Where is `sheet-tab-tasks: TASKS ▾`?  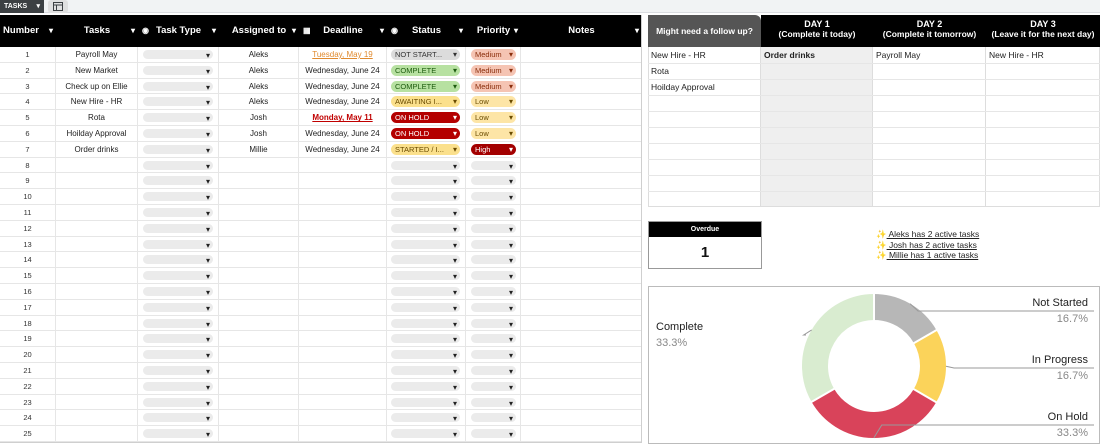 sheet-tab-tasks: TASKS ▾ is located at coordinates (22, 6).